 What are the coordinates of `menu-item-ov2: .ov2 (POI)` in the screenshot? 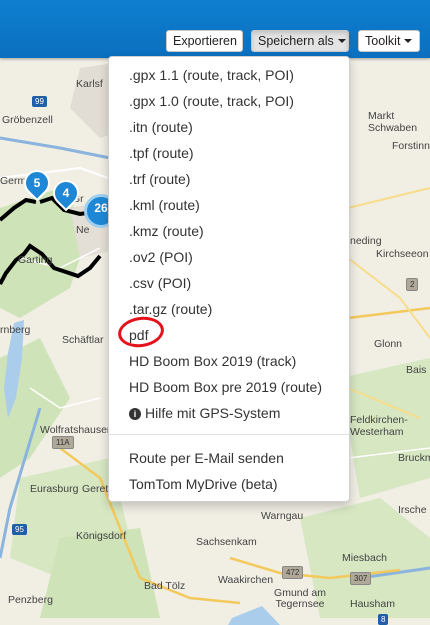 It's located at (161, 257).